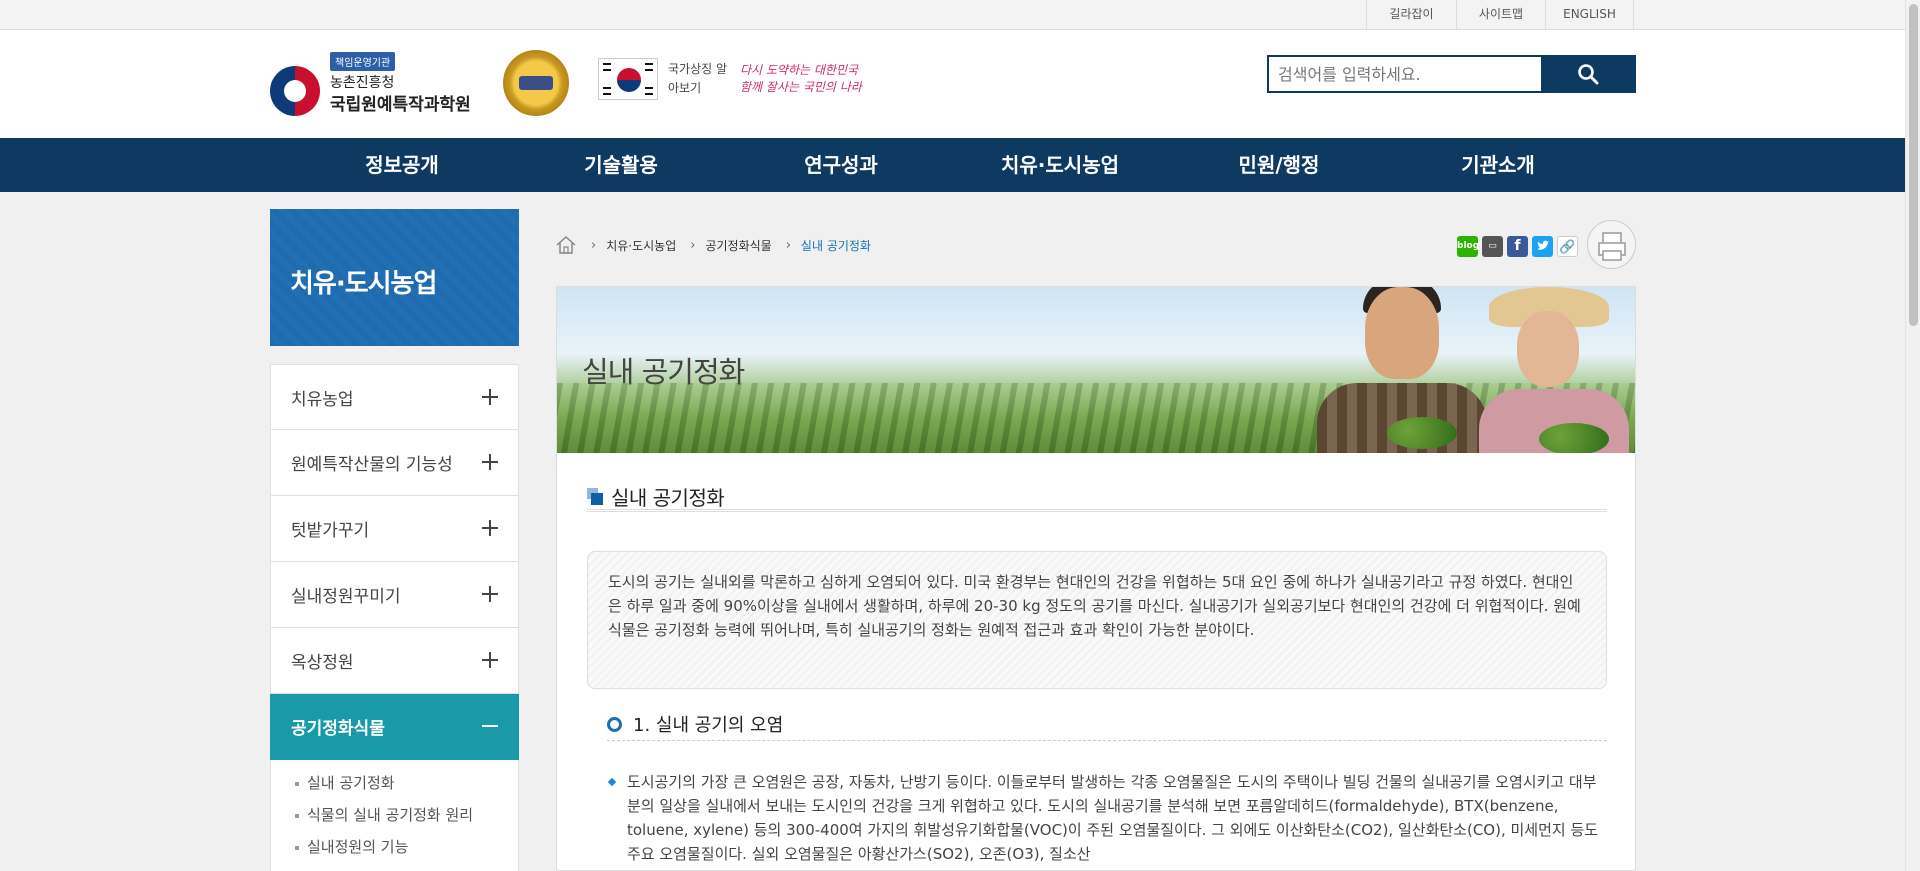 The height and width of the screenshot is (871, 1920). Describe the element at coordinates (841, 165) in the screenshot. I see `nav-research: 연구성과` at that location.